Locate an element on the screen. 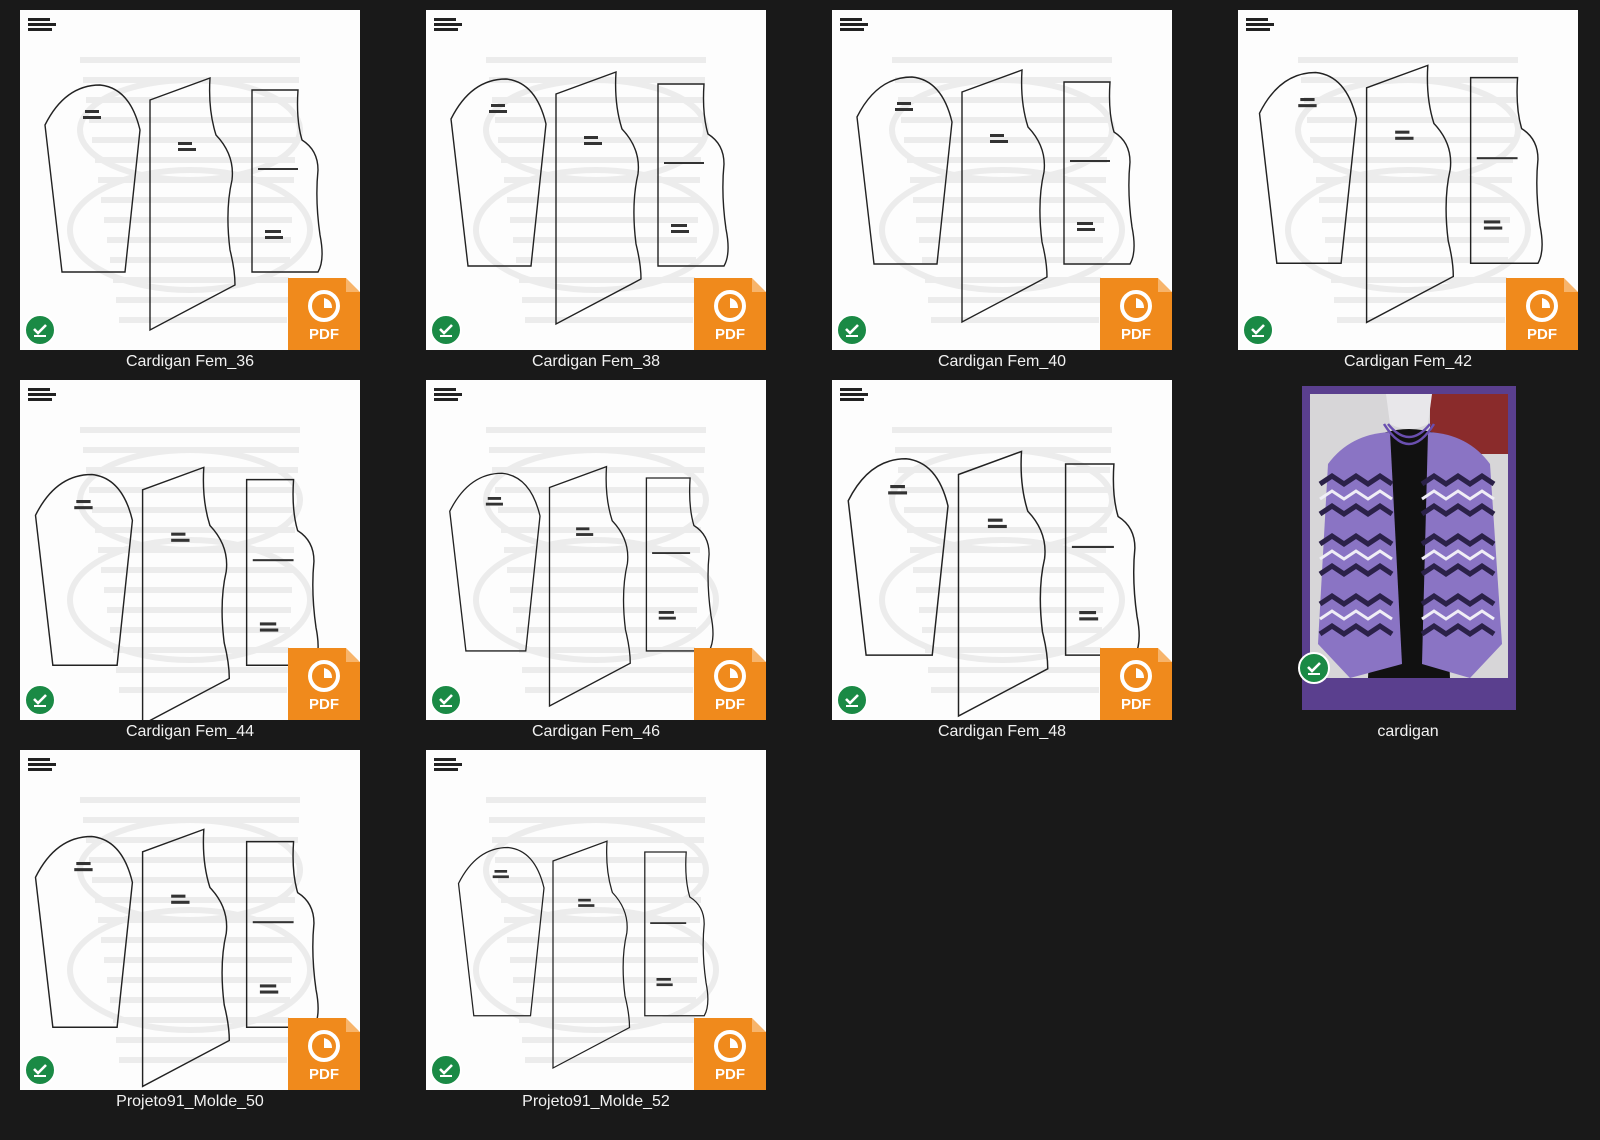 The image size is (1600, 1140). file-name: Projeto91_Molde_52 is located at coordinates (596, 1101).